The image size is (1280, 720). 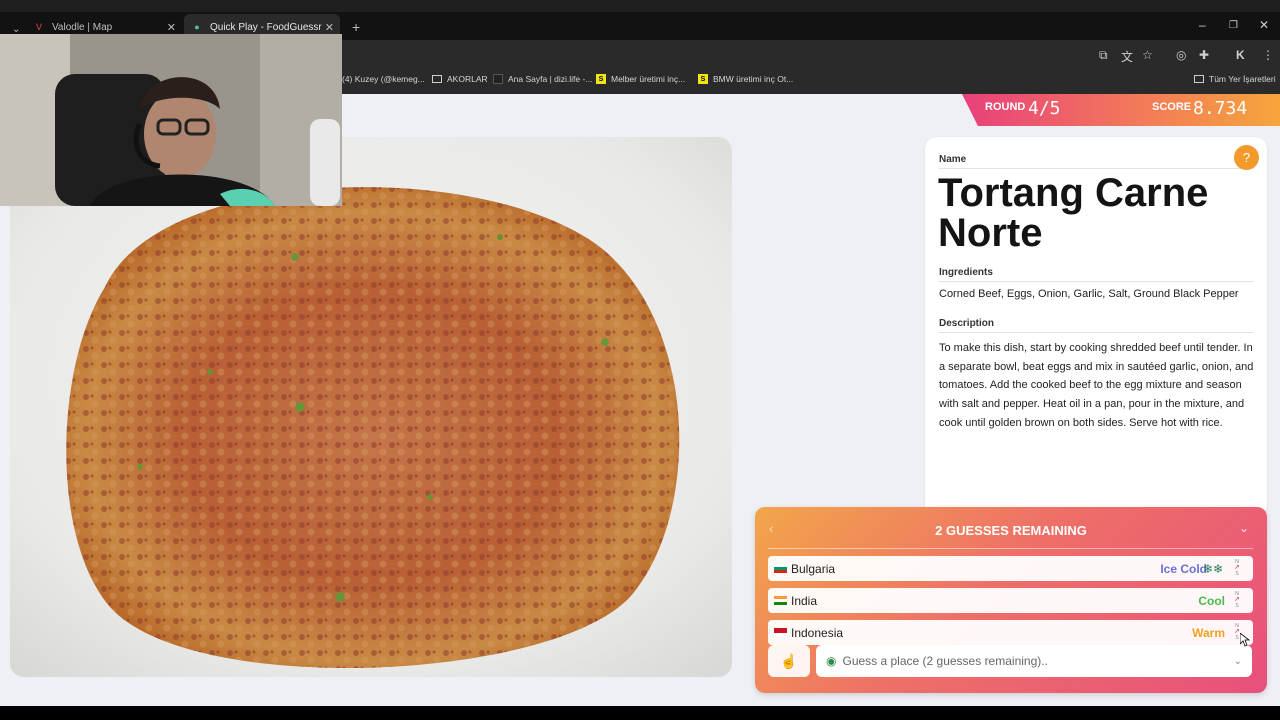 I want to click on tab-title: Quick Play - FoodGuessr | Food, so click(x=266, y=27).